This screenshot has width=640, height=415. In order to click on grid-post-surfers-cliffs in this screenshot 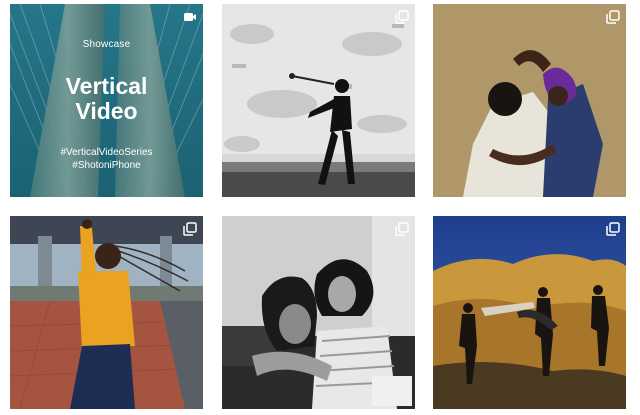, I will do `click(529, 312)`.